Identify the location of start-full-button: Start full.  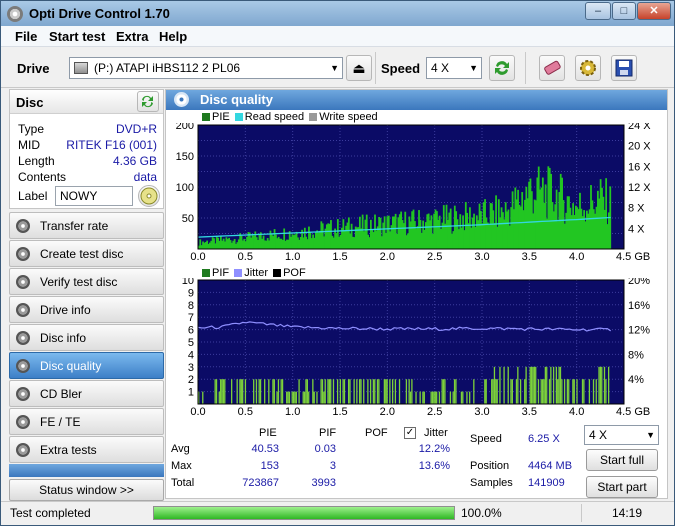
(622, 460).